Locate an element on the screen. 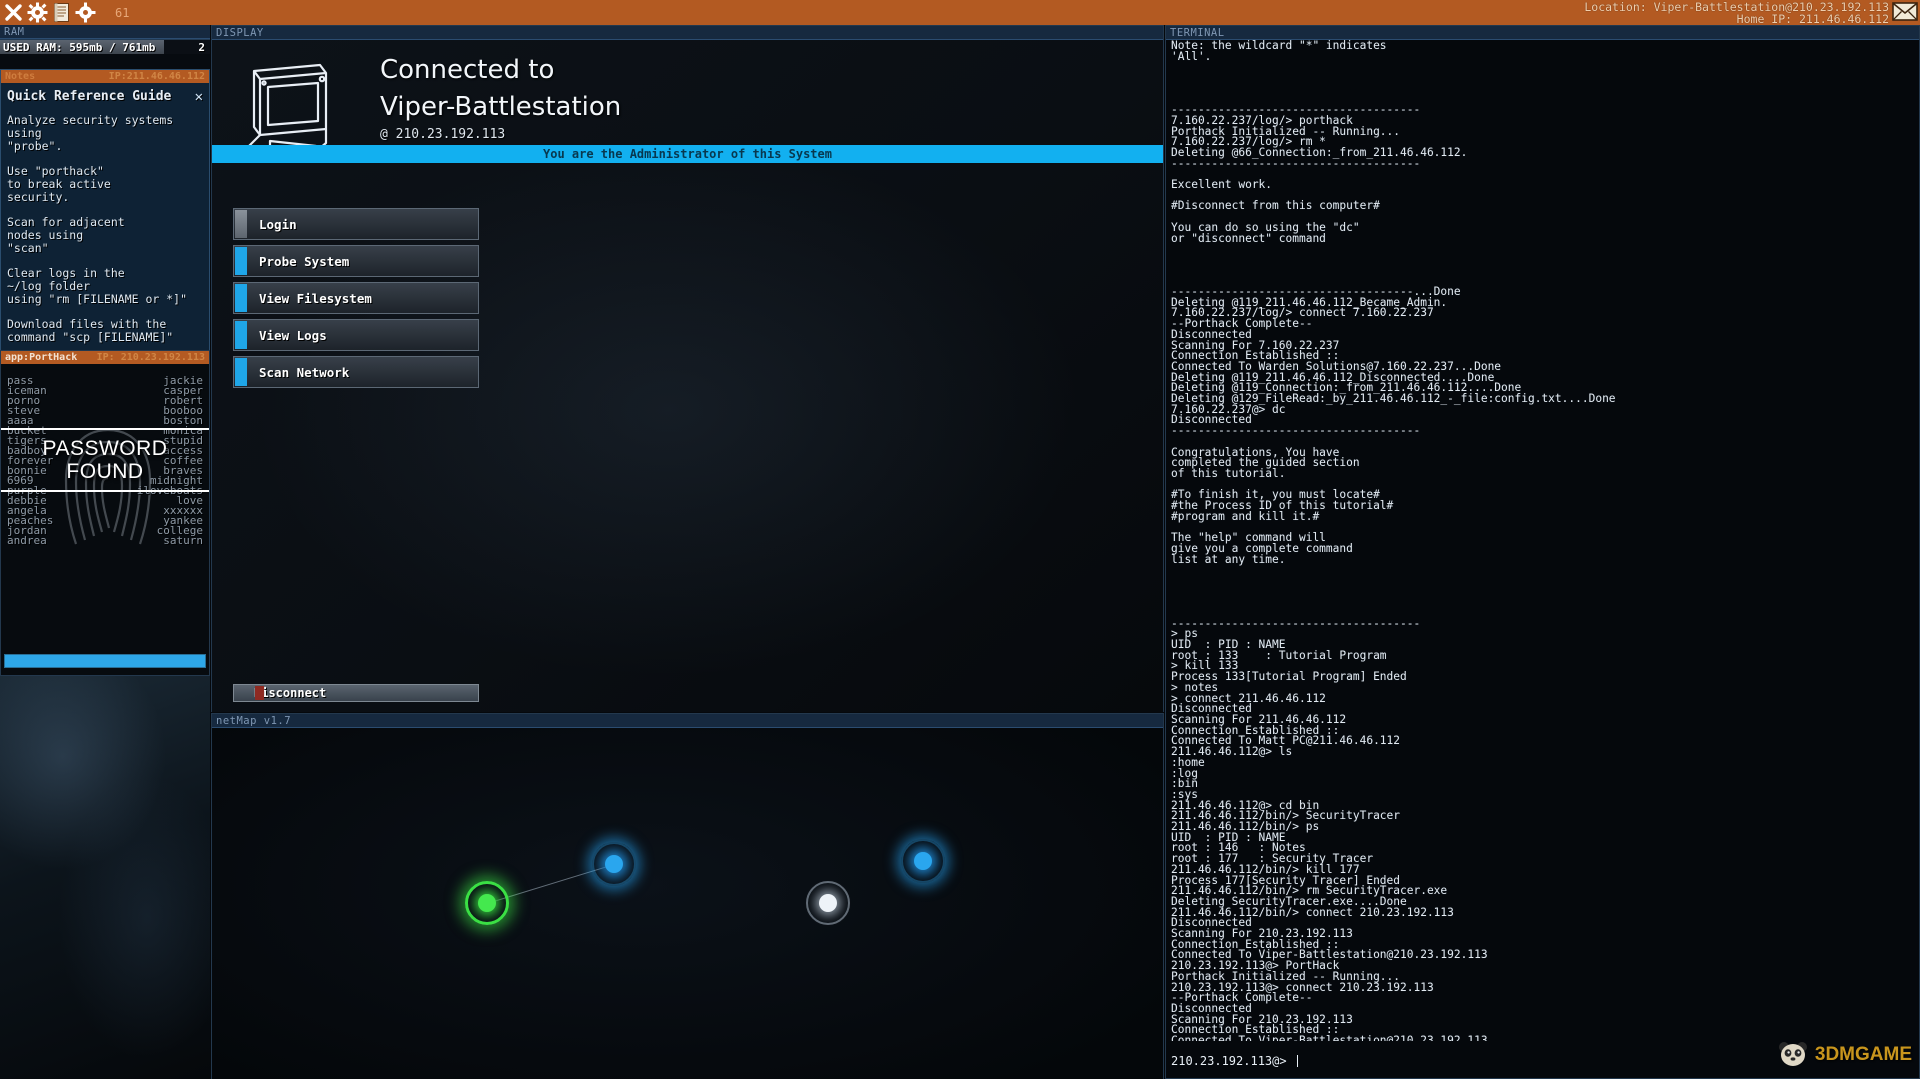 The height and width of the screenshot is (1079, 1920). ram-process-count: 2 is located at coordinates (201, 47).